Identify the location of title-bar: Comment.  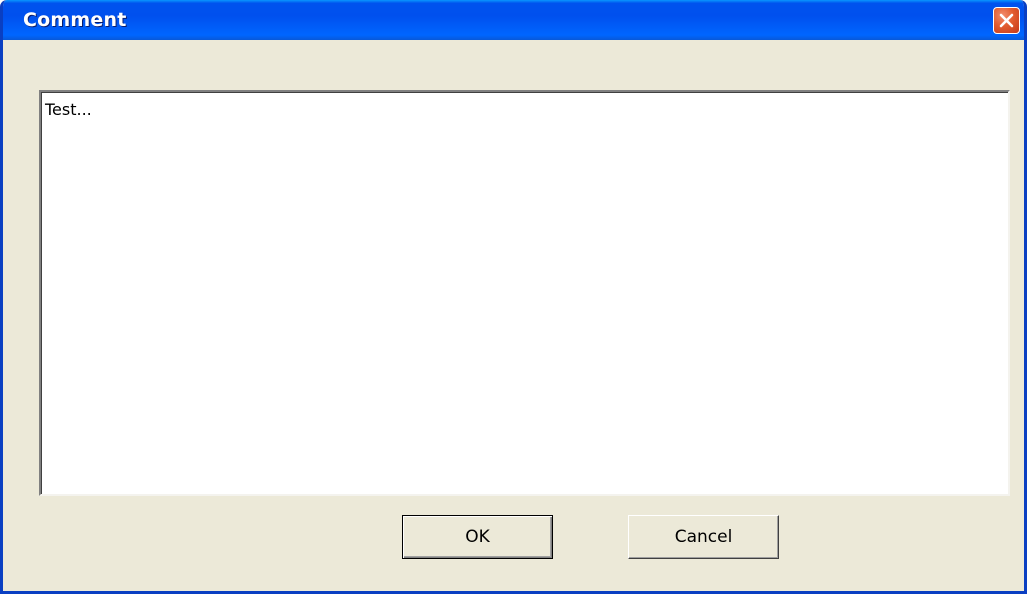
(513, 20).